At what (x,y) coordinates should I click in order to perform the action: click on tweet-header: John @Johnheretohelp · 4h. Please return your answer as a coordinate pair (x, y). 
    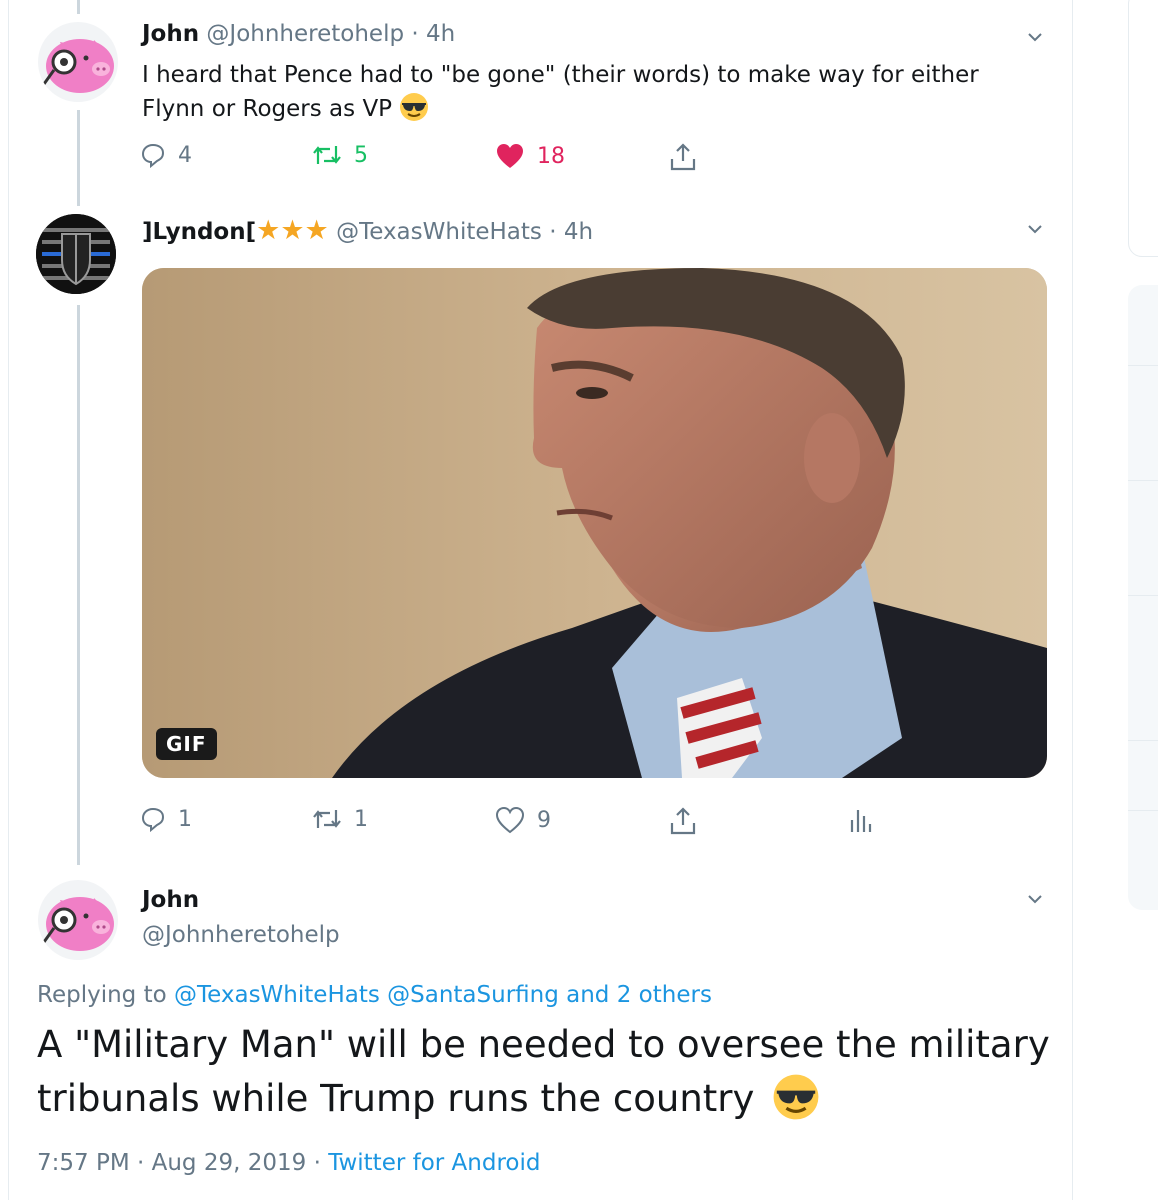
    Looking at the image, I should click on (298, 34).